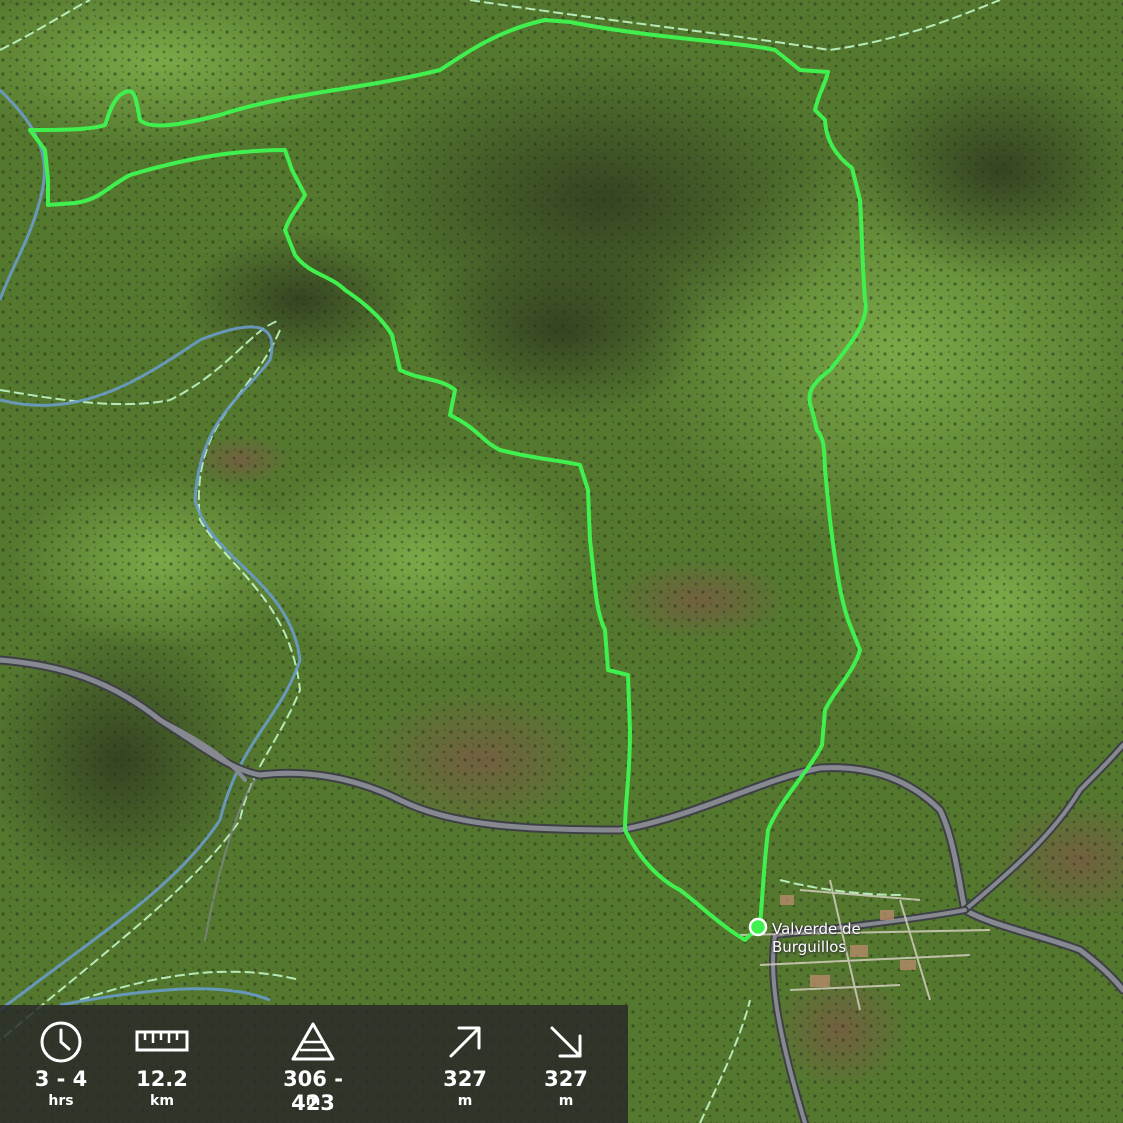 Image resolution: width=1123 pixels, height=1123 pixels. What do you see at coordinates (162, 1064) in the screenshot?
I see `stat-distance: 12.2 km` at bounding box center [162, 1064].